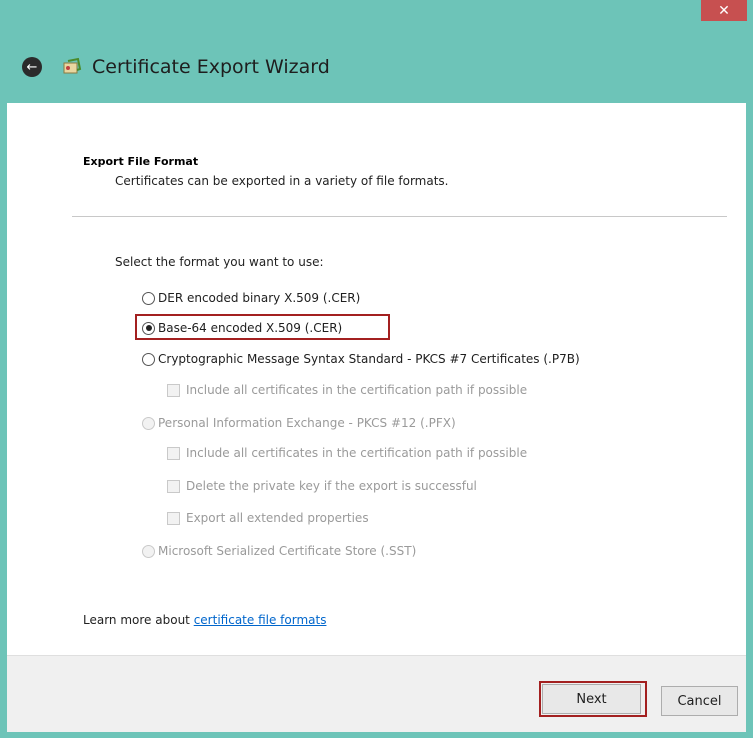  Describe the element at coordinates (250, 328) in the screenshot. I see `option-base64-label: Base-64 encoded X.509 (.CER)` at that location.